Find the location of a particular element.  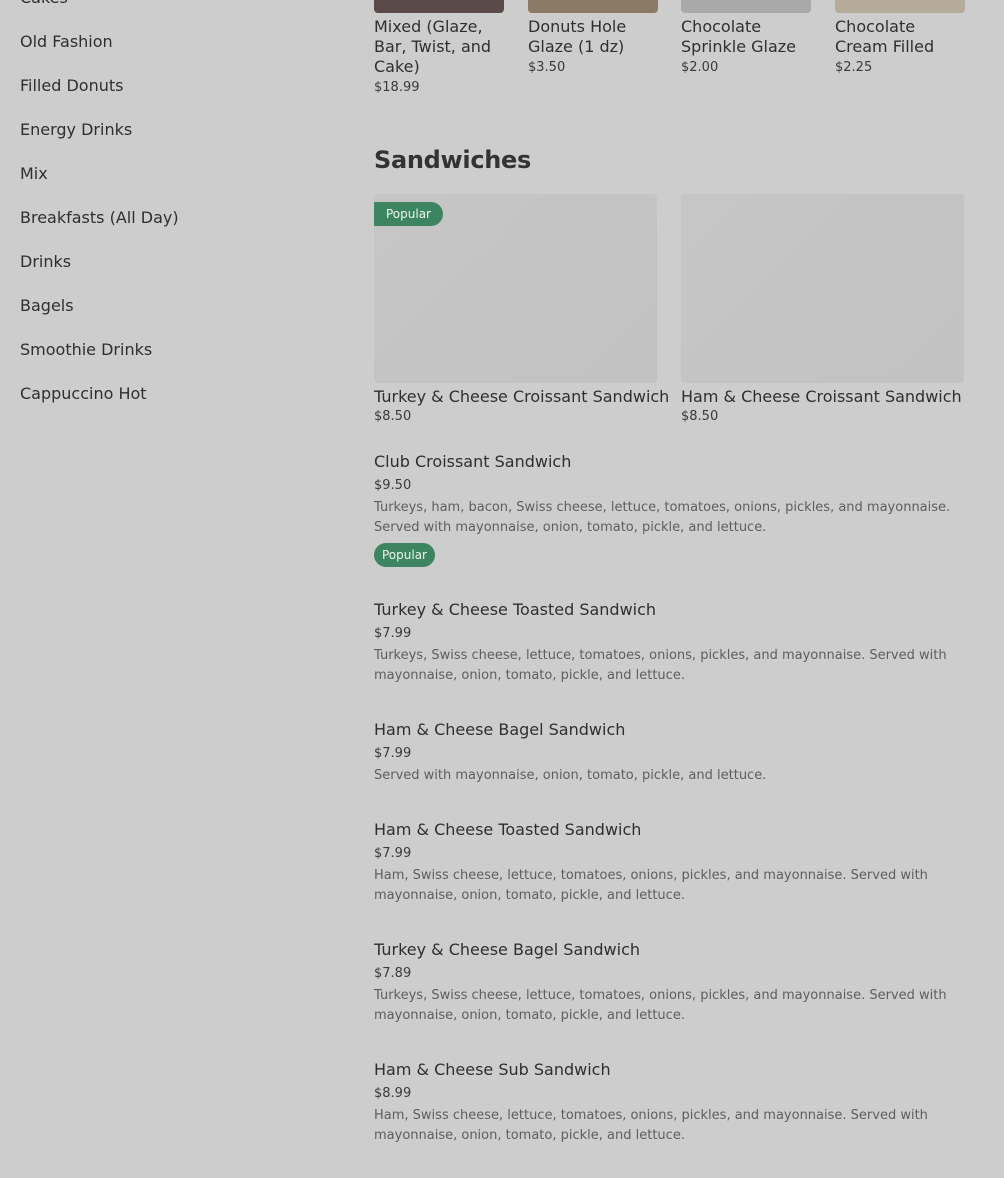

item-price: $7.89 is located at coordinates (393, 973).